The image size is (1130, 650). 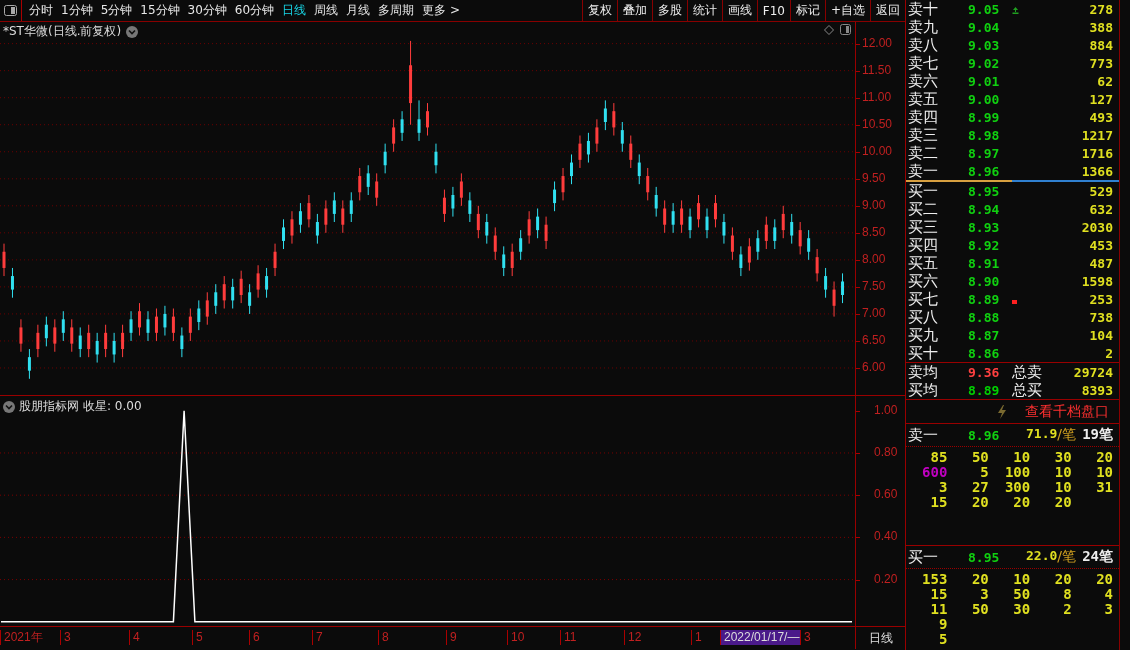 I want to click on order-level-label: 买八, so click(x=923, y=317).